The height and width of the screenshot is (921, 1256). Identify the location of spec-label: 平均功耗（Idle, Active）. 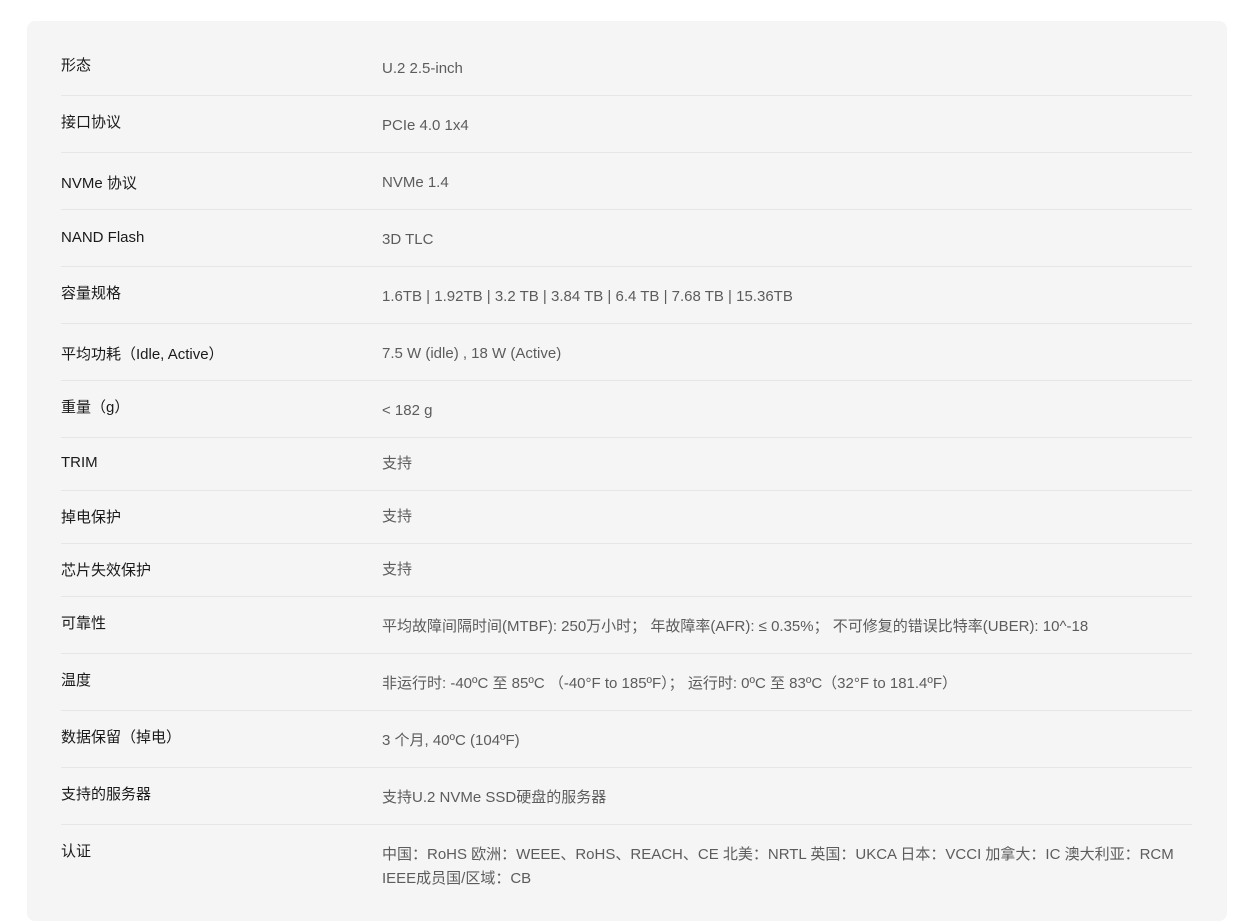
(142, 354).